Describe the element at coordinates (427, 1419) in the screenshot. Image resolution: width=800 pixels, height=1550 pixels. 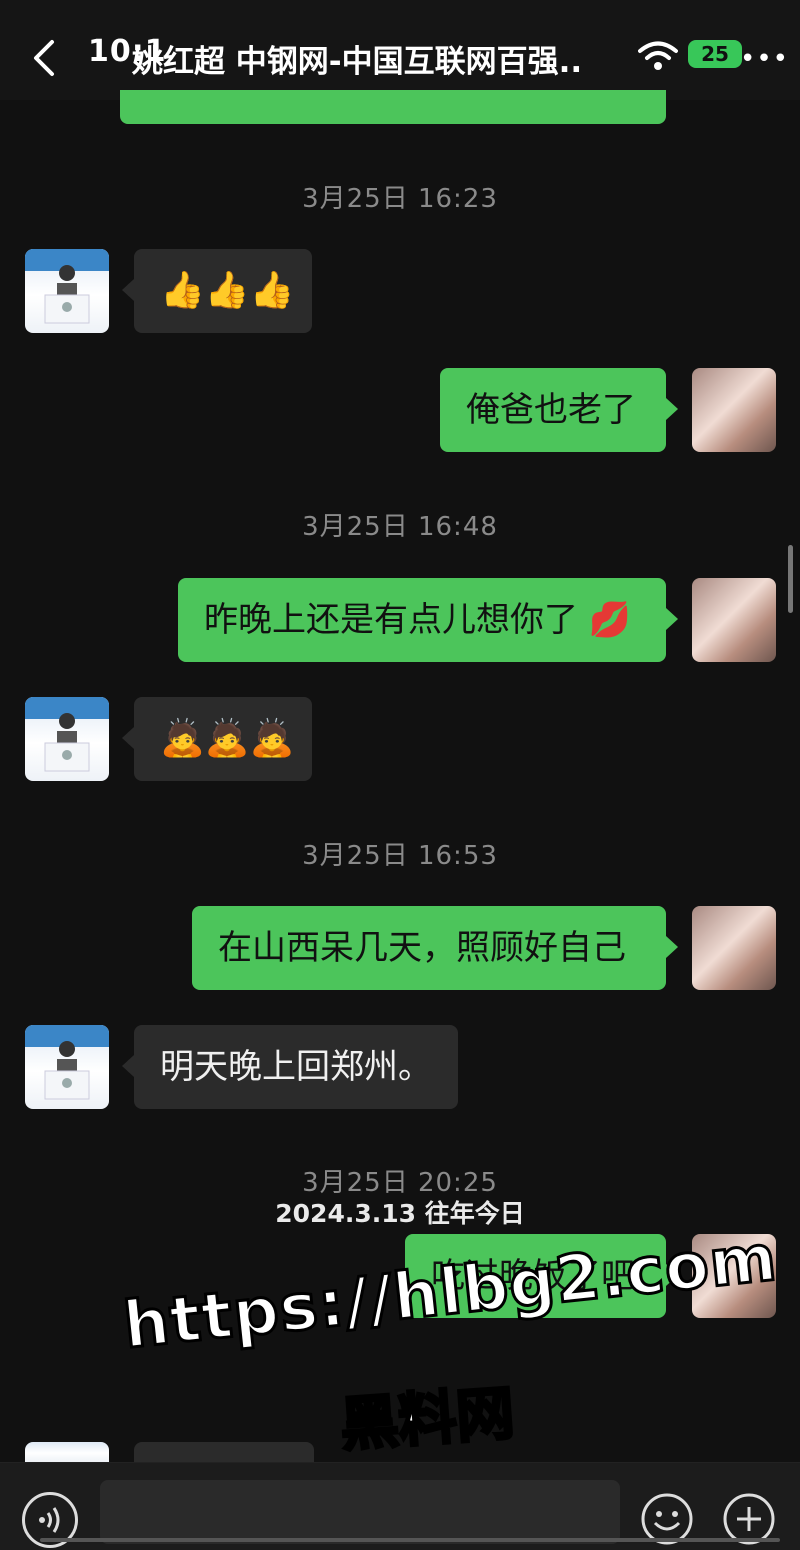
I see `watermark-name: 黑料网` at that location.